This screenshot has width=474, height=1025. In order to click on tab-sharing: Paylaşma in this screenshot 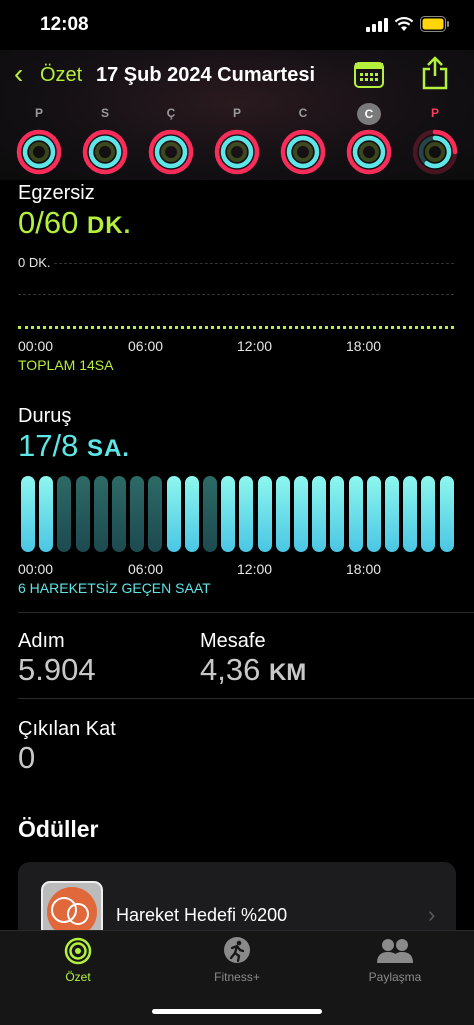, I will do `click(395, 977)`.